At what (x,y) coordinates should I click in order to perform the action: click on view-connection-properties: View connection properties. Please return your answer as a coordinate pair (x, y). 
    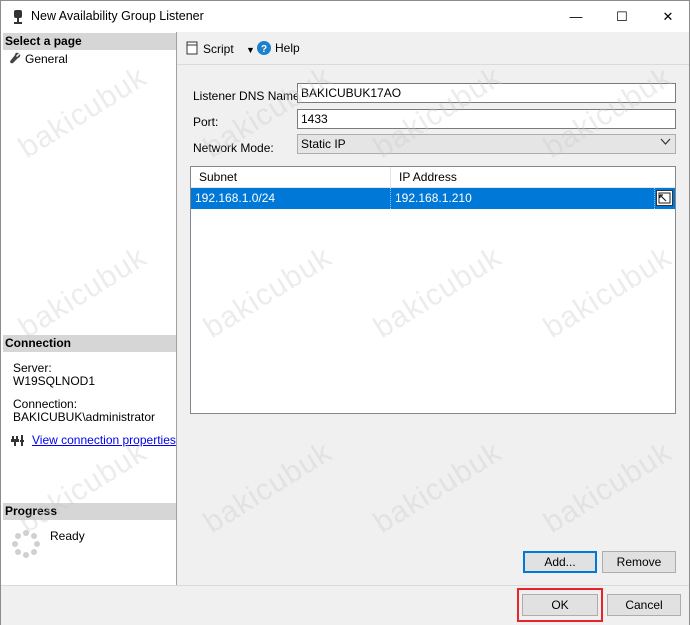
    Looking at the image, I should click on (93, 440).